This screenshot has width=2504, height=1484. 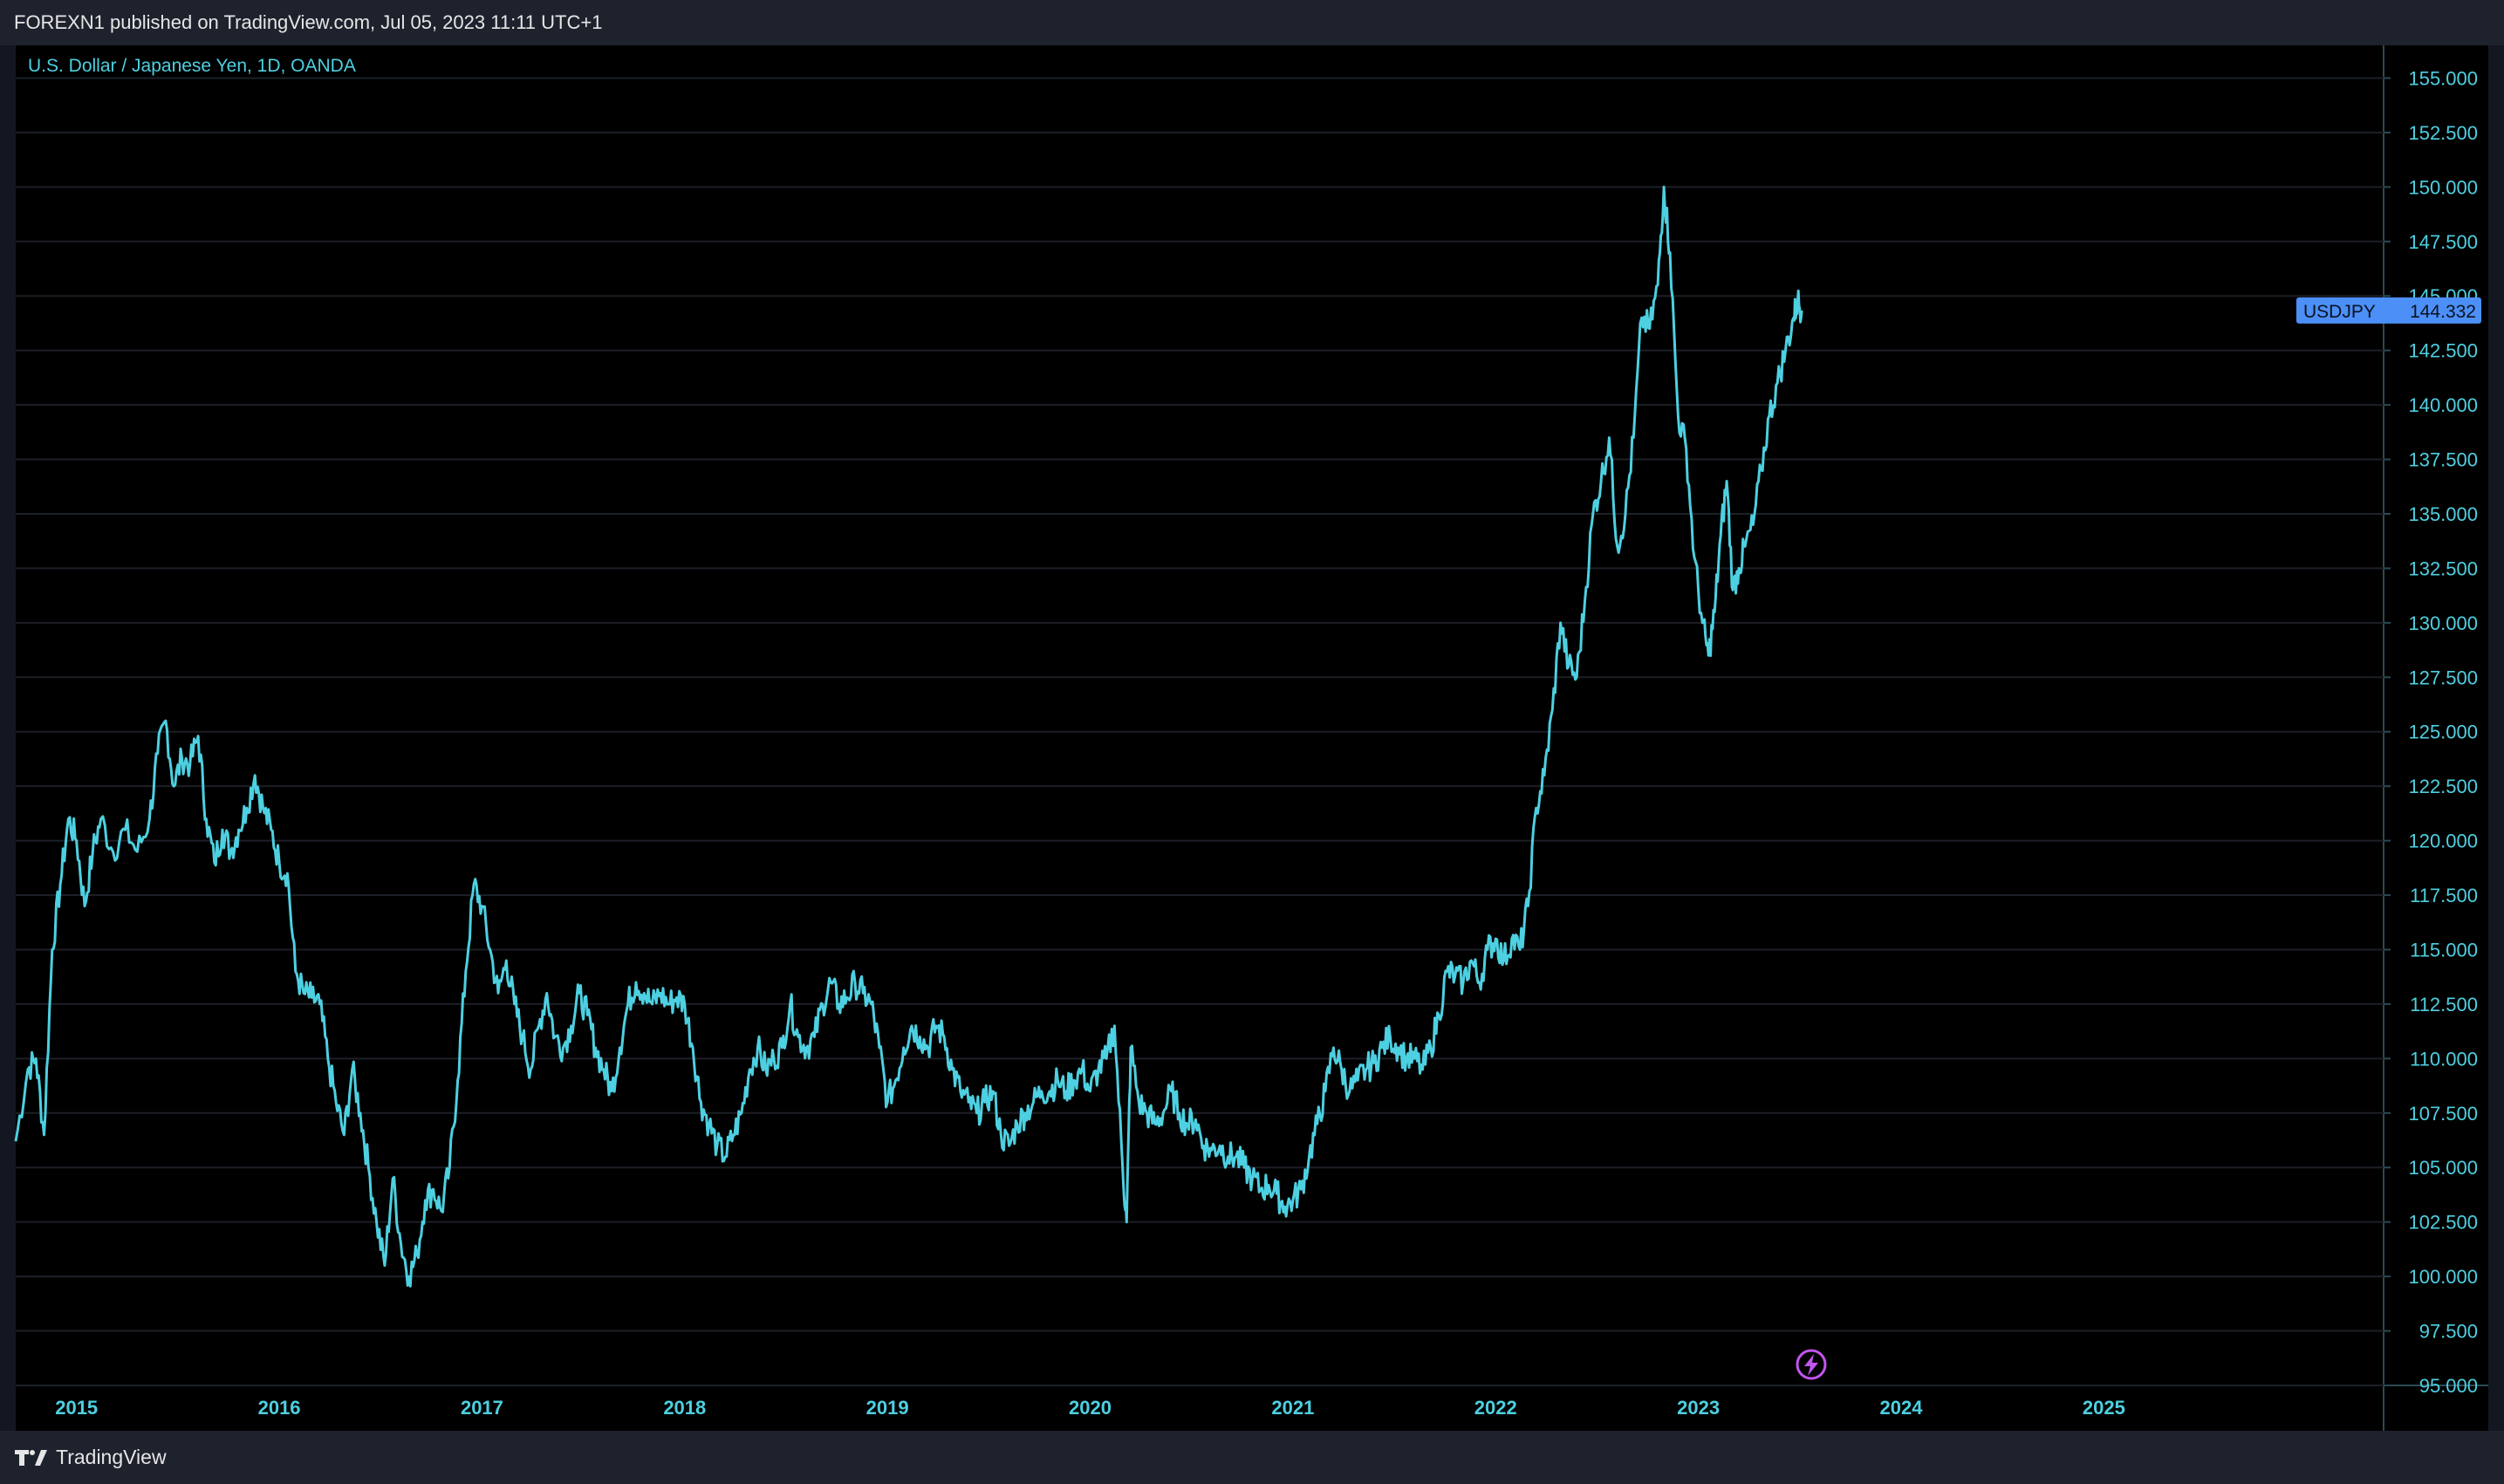 I want to click on chart-legend: U.S. Dollar / Japanese Yen, 1D, OANDA, so click(x=192, y=66).